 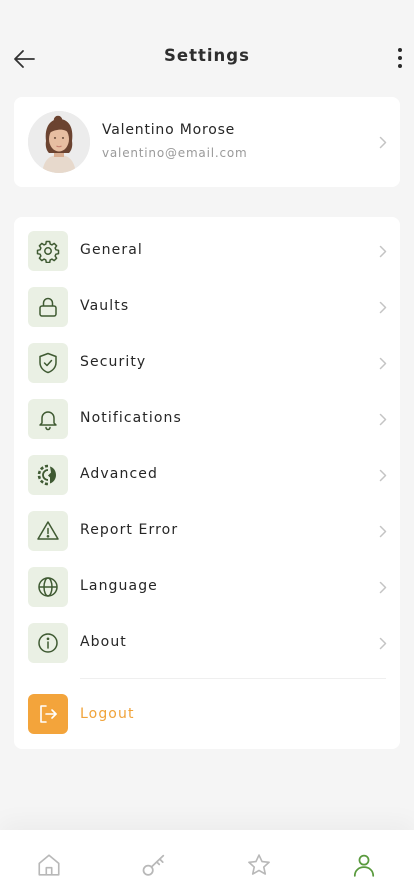 What do you see at coordinates (48, 419) in the screenshot?
I see `bell-icon` at bounding box center [48, 419].